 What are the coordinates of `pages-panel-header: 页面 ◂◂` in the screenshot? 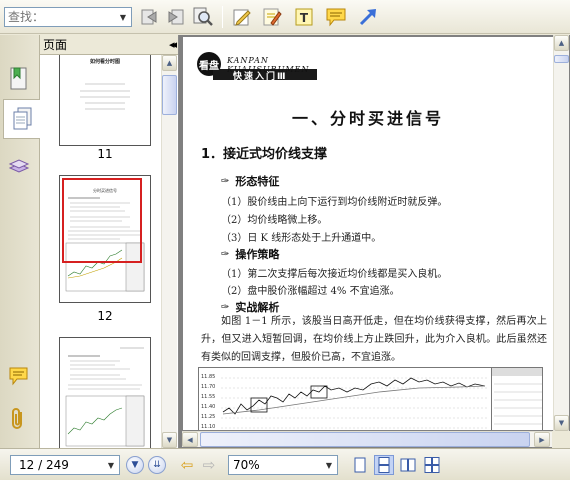 It's located at (109, 45).